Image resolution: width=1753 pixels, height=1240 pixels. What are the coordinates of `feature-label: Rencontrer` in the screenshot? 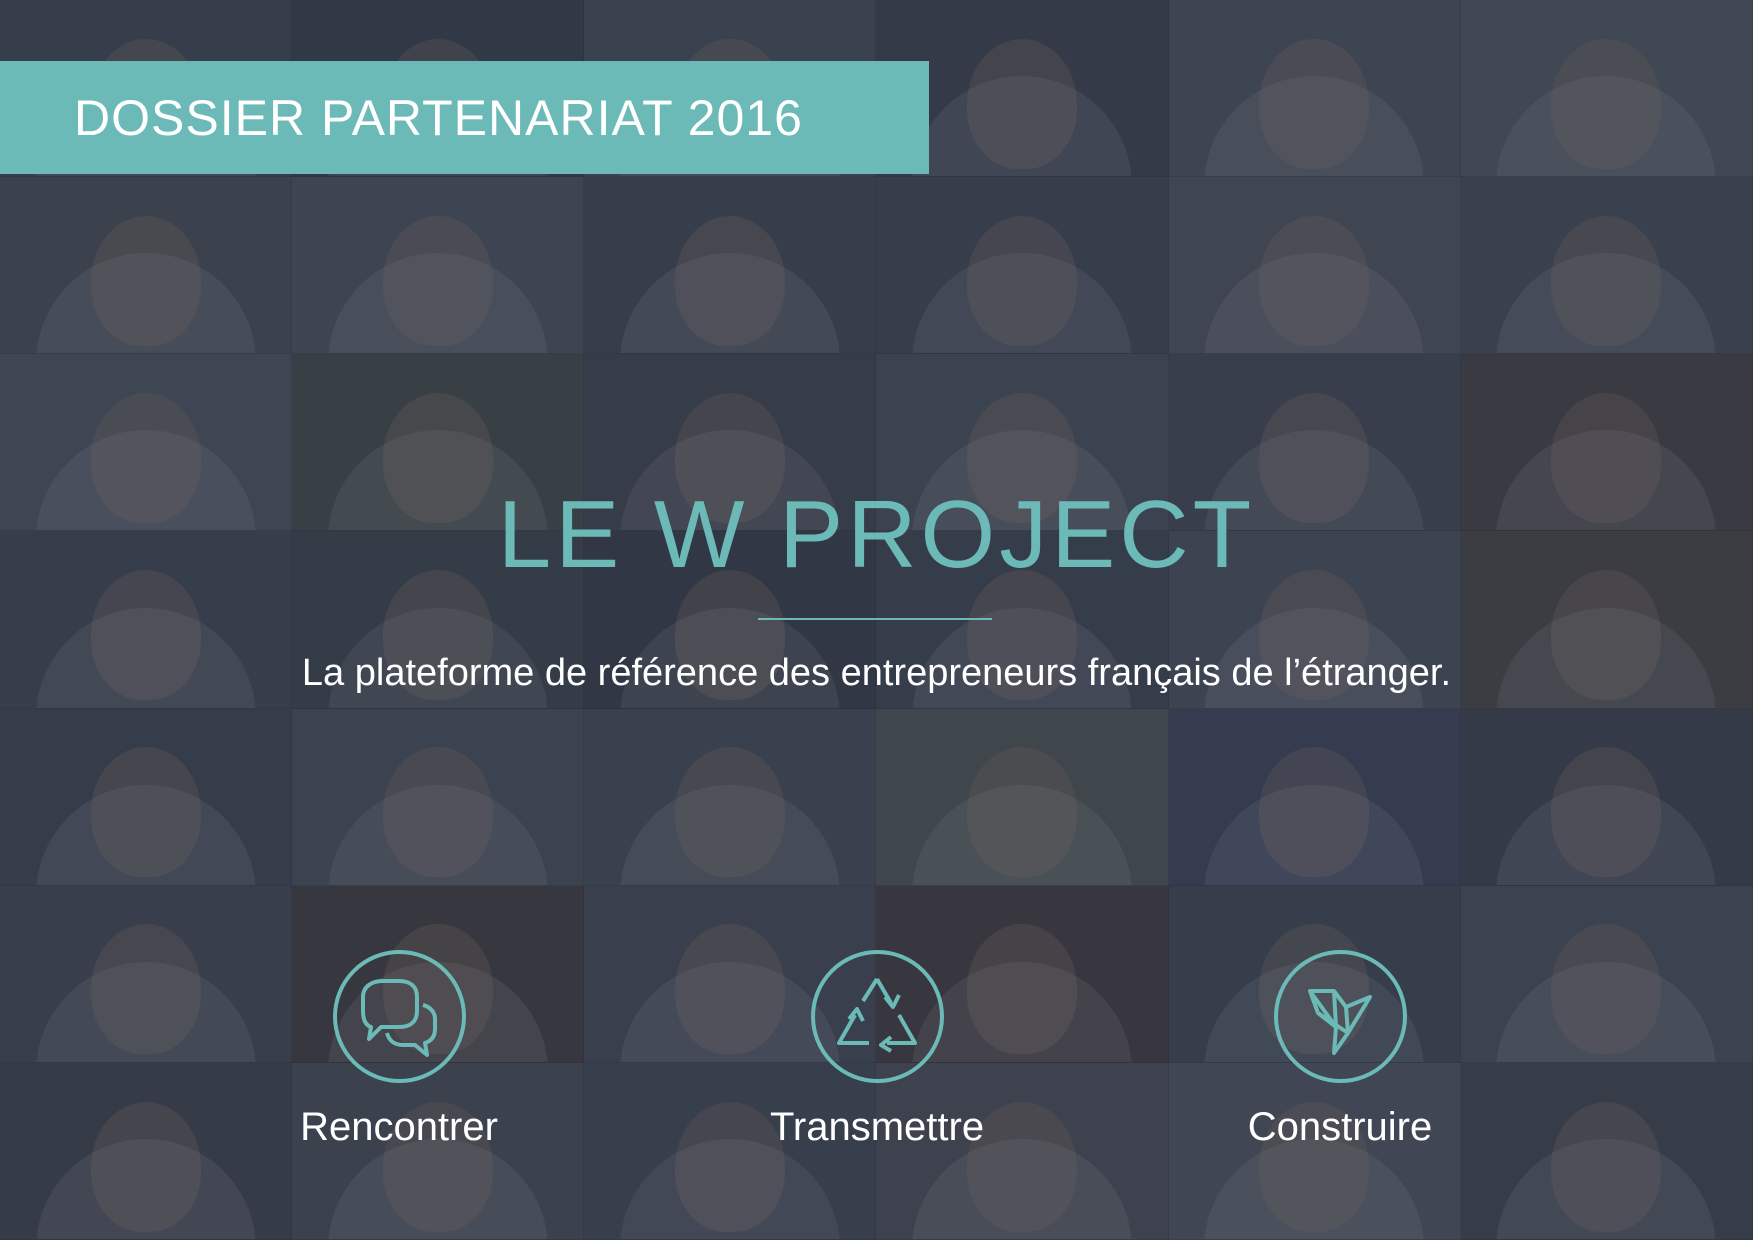 It's located at (399, 1127).